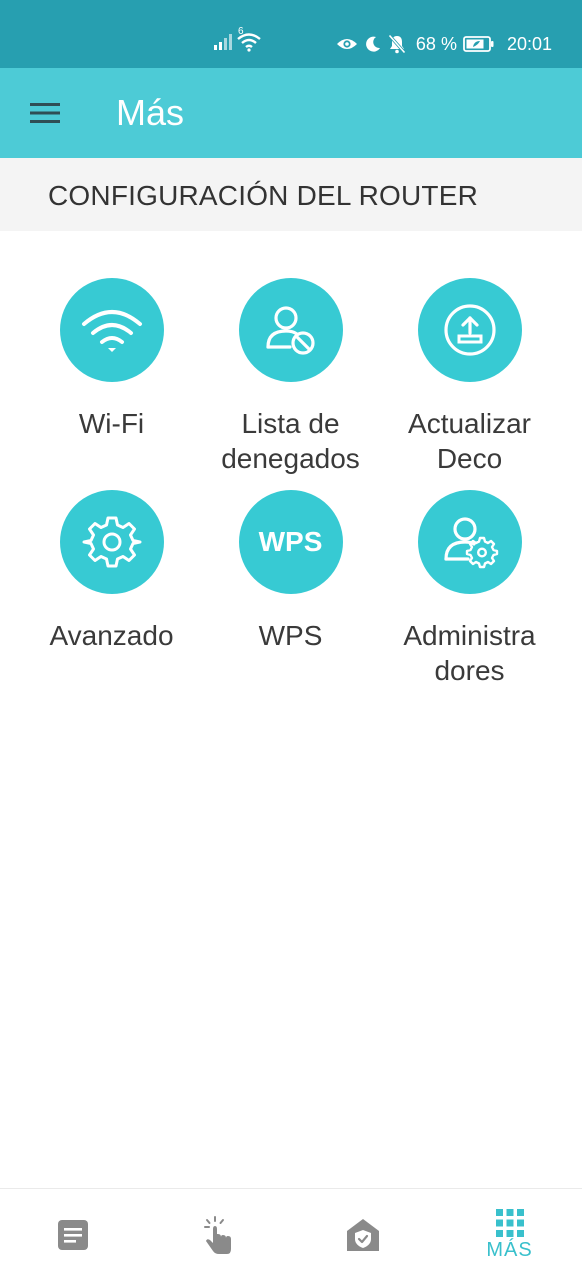 This screenshot has height=1281, width=582. I want to click on wps-icon: WPS, so click(290, 541).